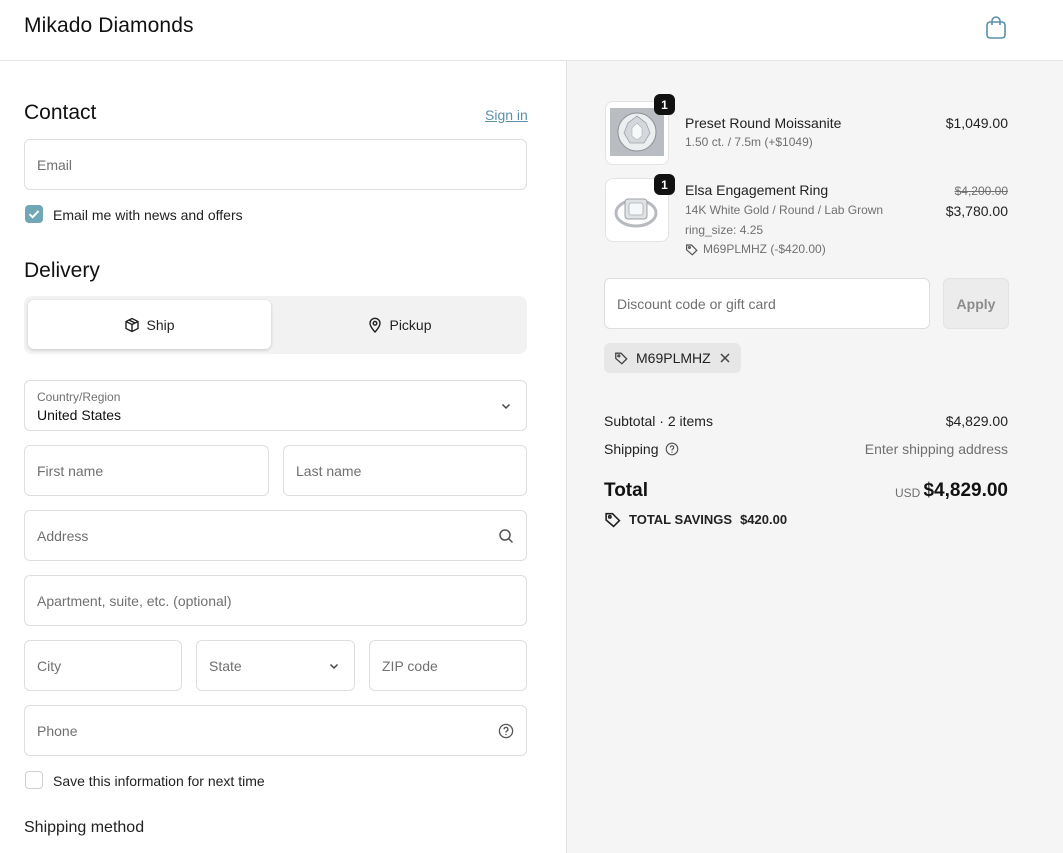 Image resolution: width=1063 pixels, height=853 pixels. I want to click on item-name: Preset Round Moissanite, so click(763, 123).